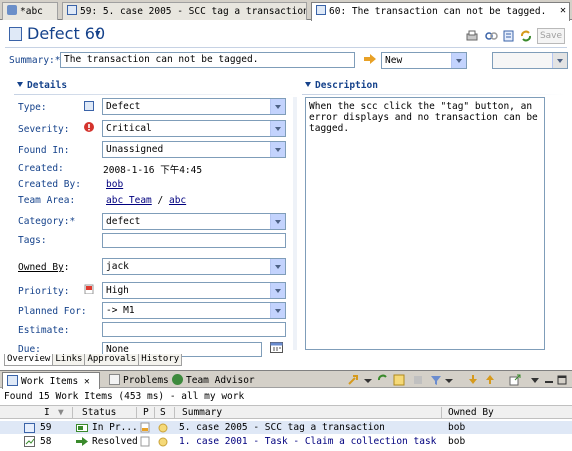 The width and height of the screenshot is (572, 451). I want to click on editor-tab-60: 60: The transaction can not be tagged. ✕, so click(440, 11).